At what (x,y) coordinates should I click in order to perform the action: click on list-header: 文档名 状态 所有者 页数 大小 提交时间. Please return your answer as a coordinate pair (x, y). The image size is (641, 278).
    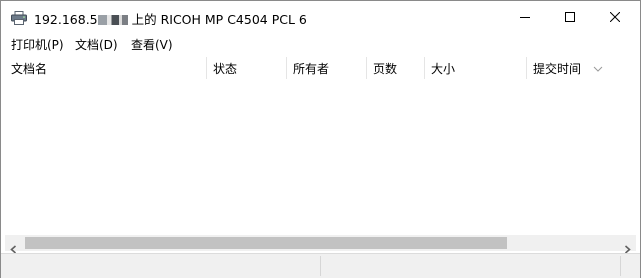
    Looking at the image, I should click on (320, 68).